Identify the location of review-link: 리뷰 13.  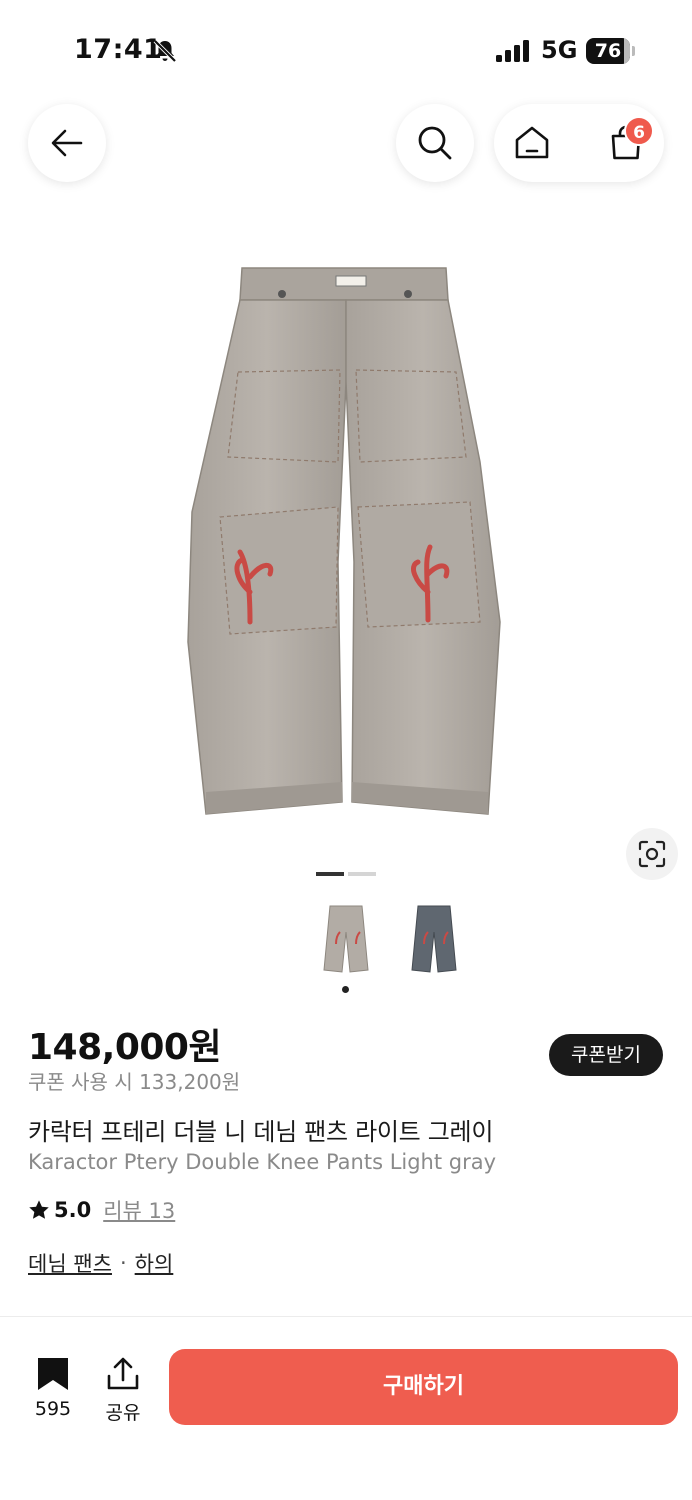
(139, 1210).